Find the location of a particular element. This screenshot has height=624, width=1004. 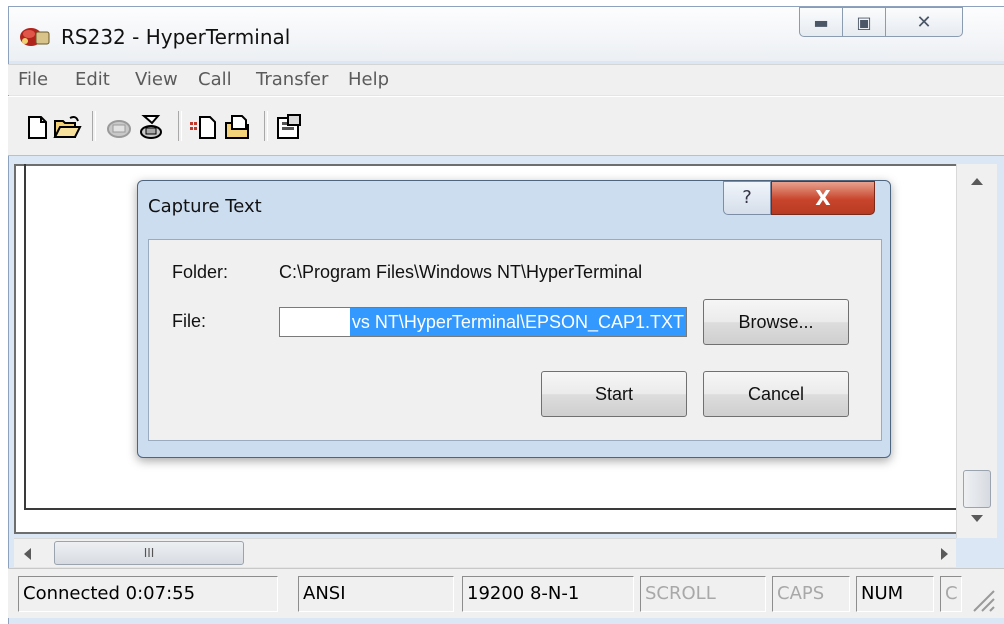

maximize-icon: ▣ is located at coordinates (864, 22).